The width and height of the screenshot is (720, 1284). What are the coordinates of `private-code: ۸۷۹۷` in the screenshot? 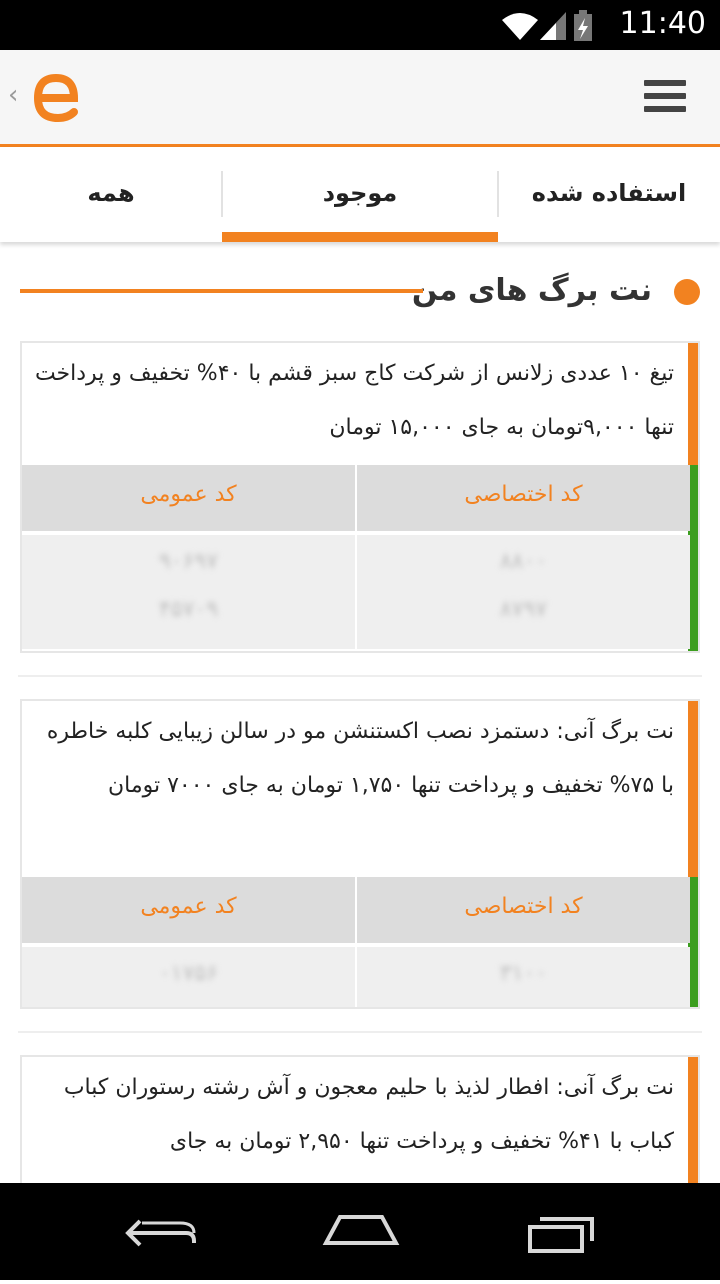 It's located at (523, 609).